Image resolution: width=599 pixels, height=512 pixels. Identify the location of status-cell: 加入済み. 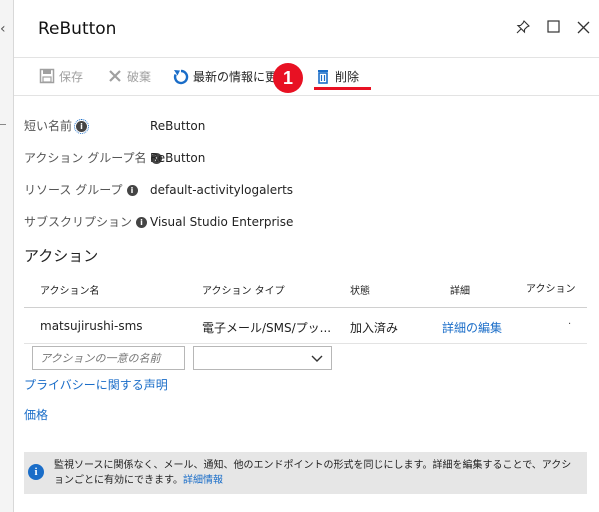
(374, 328).